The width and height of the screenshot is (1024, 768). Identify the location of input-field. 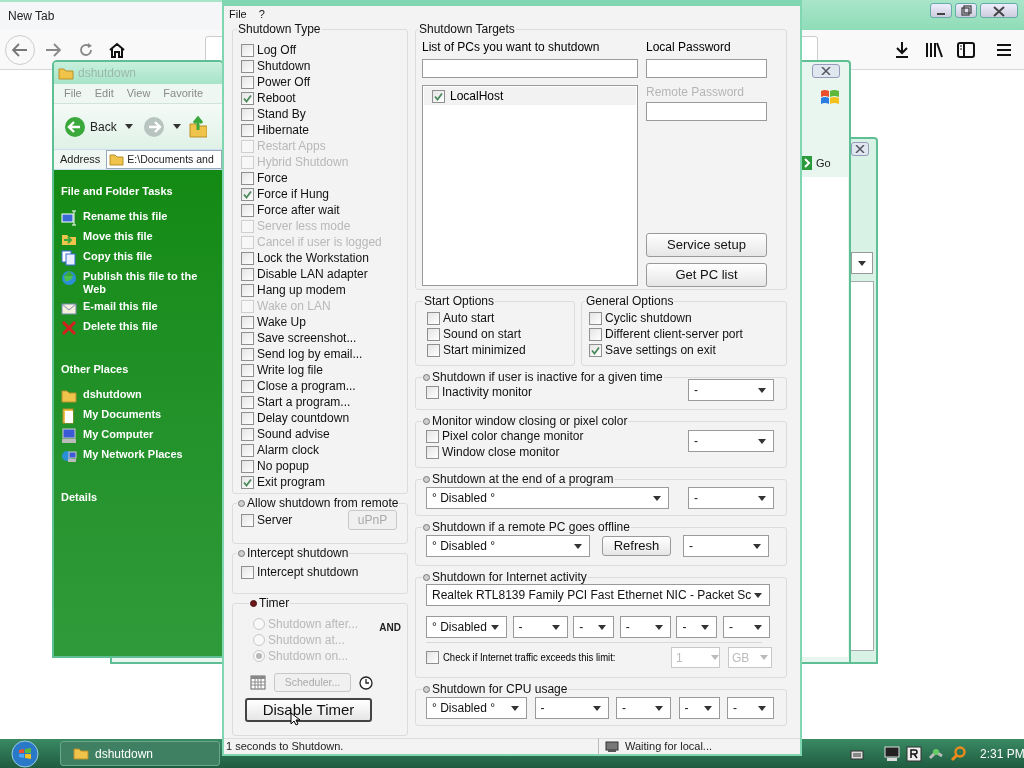
(530, 68).